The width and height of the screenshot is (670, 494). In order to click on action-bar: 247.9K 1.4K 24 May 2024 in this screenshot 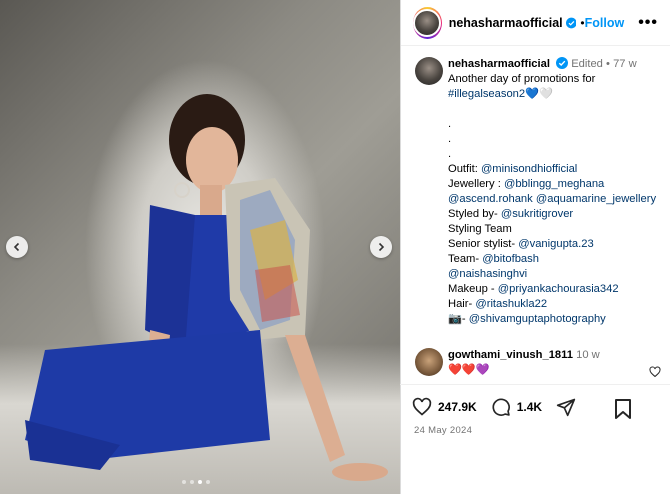, I will do `click(535, 439)`.